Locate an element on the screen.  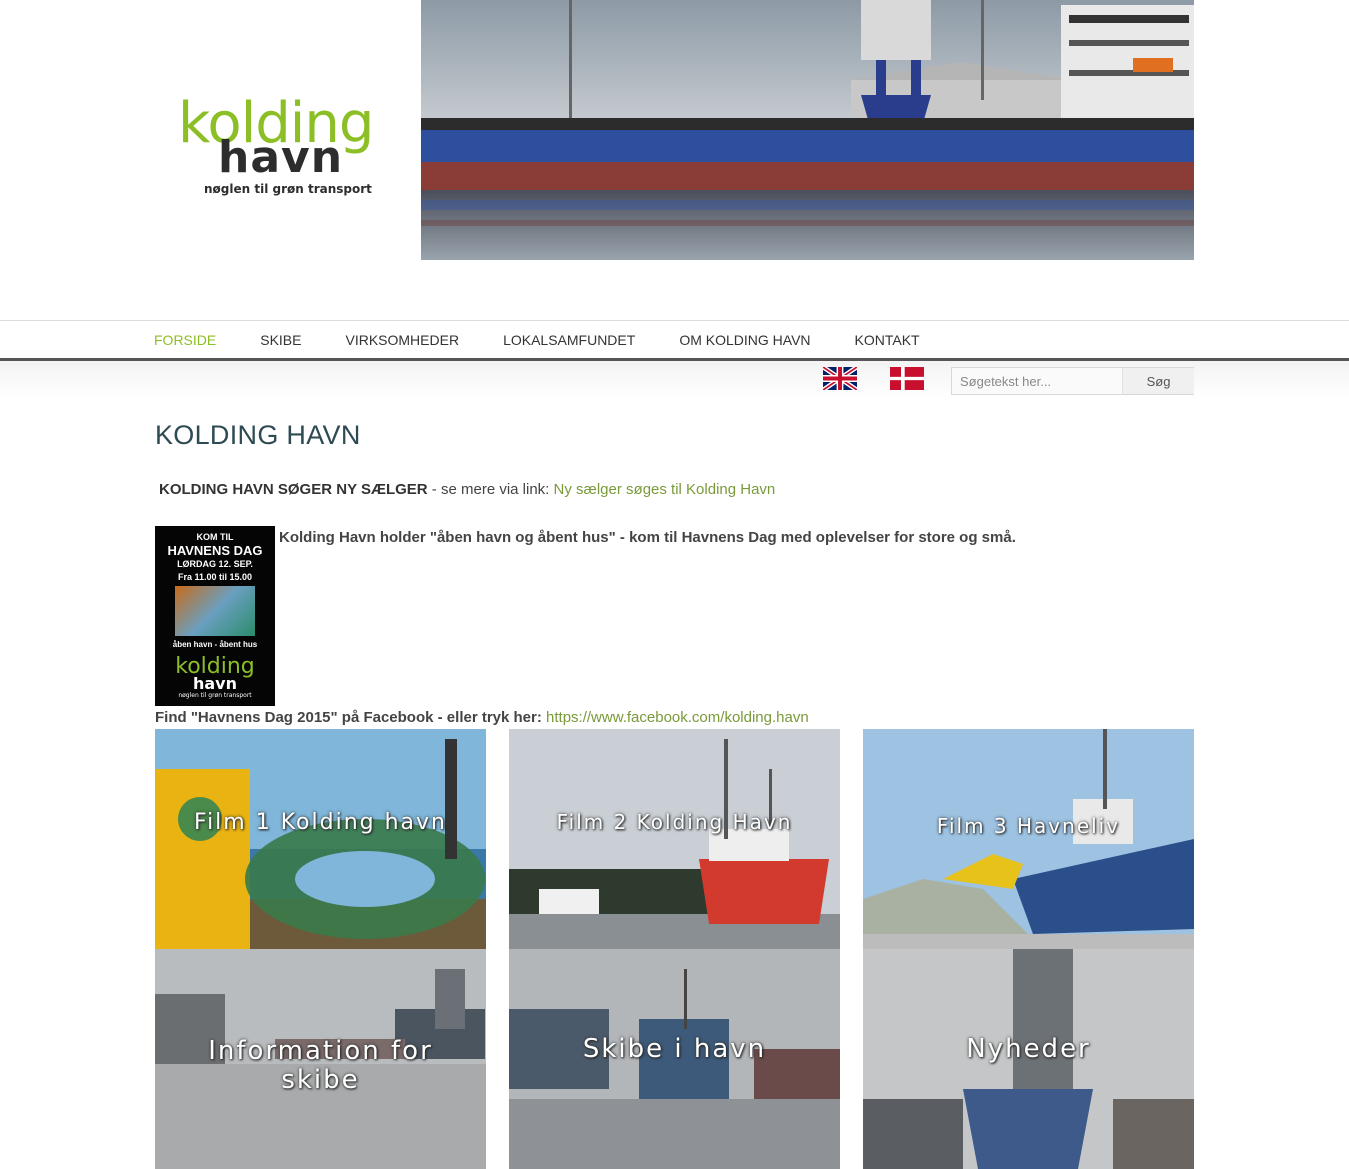
tile-caption-line-1: Information for is located at coordinates (320, 1051).